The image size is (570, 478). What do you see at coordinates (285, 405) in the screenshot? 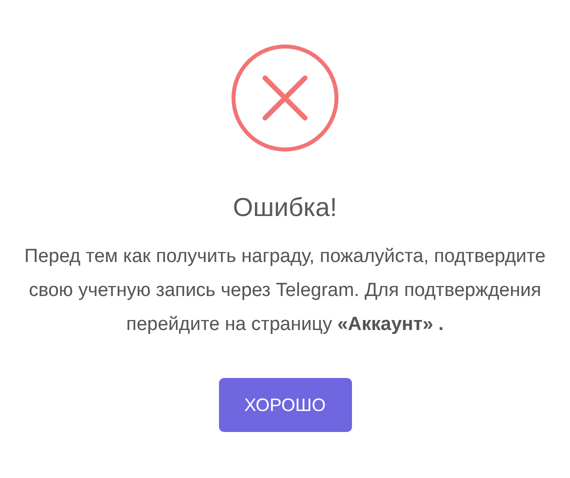
I see `ok-button: ХОРОШО` at bounding box center [285, 405].